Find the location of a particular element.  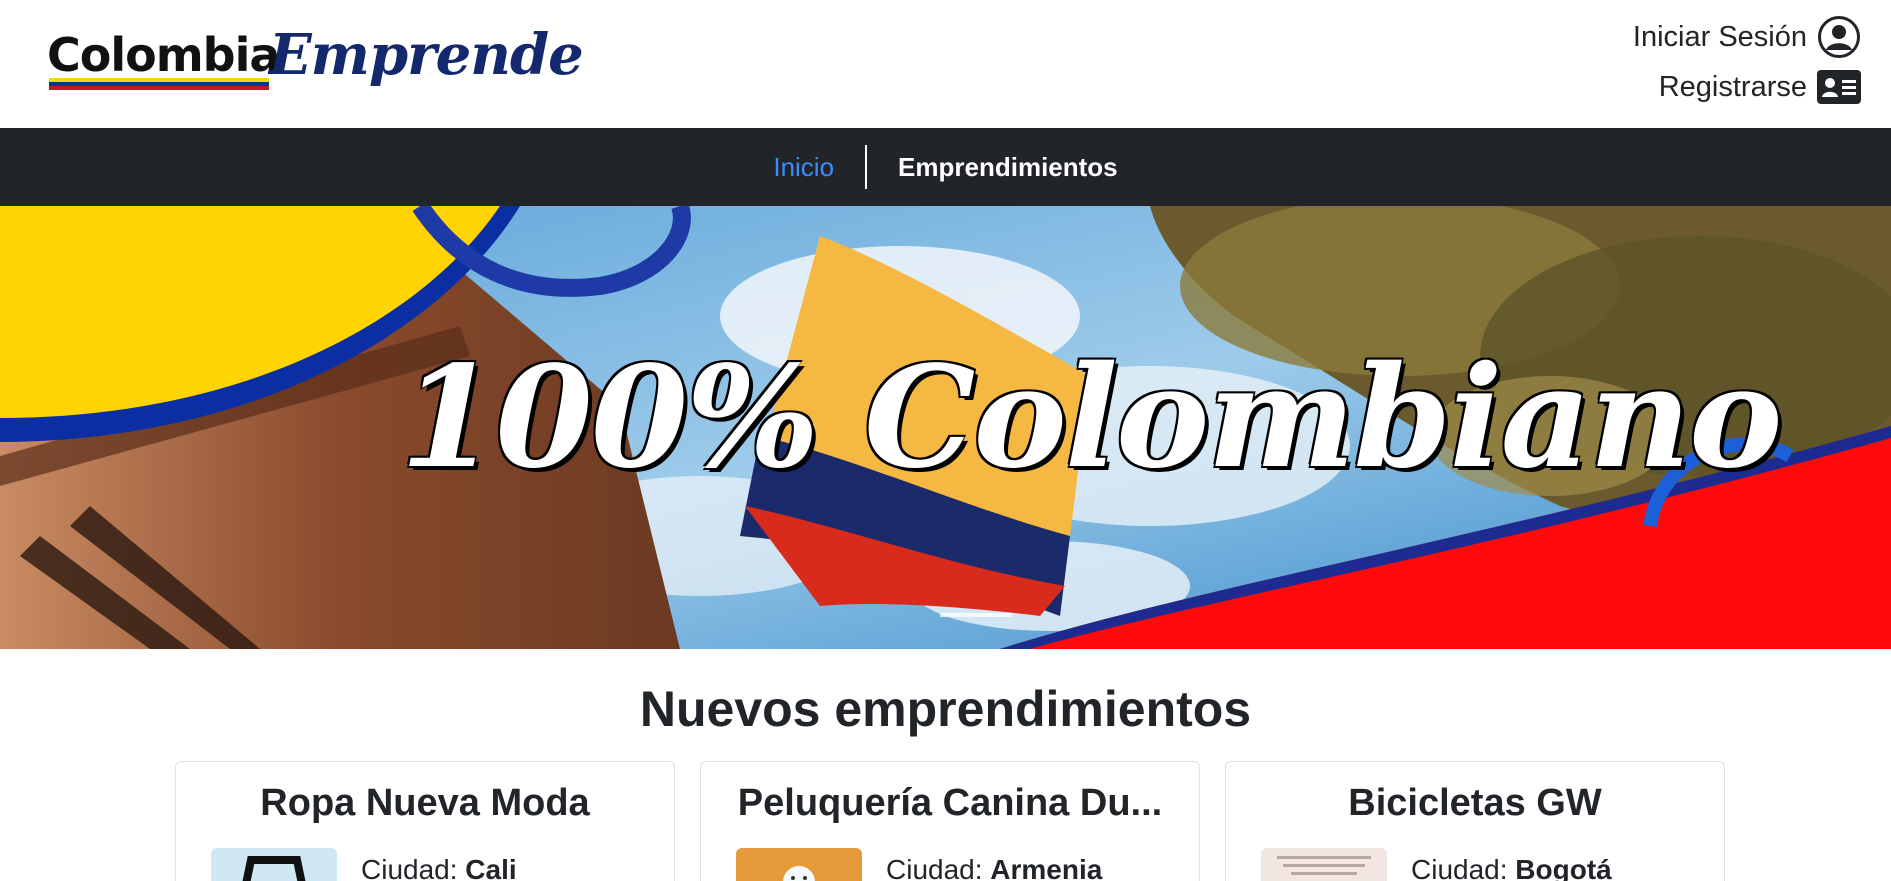

card-title: Bicicletas GW is located at coordinates (1475, 803).